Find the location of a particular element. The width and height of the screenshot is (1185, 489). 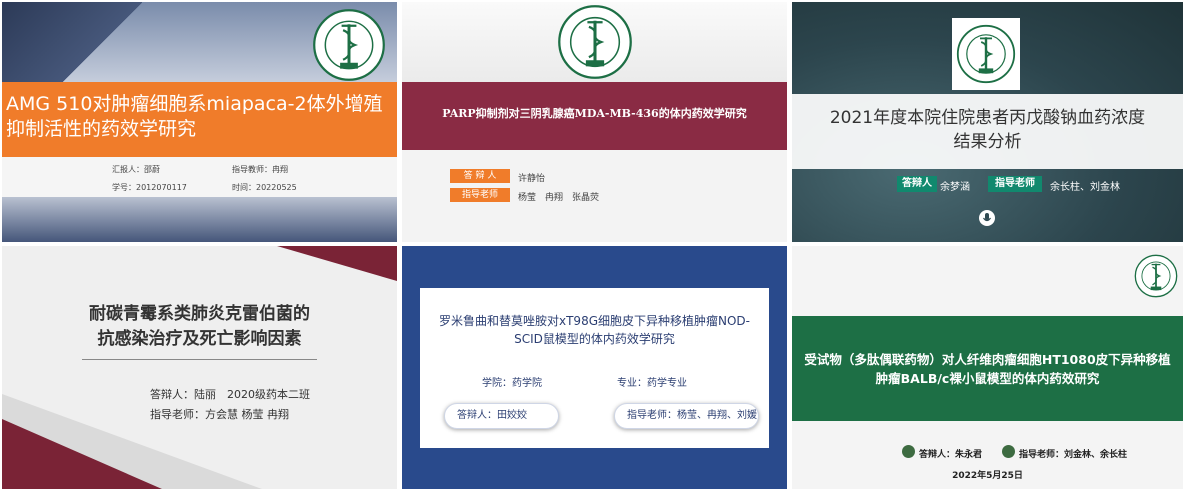

date-text: 时间：20220525 is located at coordinates (264, 187).